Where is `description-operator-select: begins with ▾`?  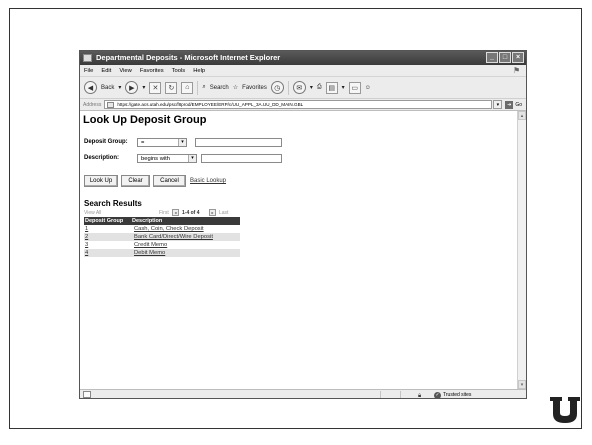 description-operator-select: begins with ▾ is located at coordinates (167, 158).